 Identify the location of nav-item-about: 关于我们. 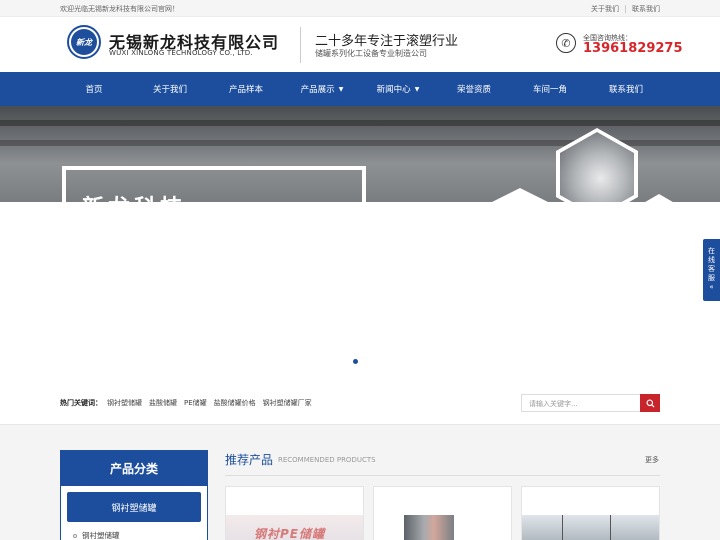
(170, 89).